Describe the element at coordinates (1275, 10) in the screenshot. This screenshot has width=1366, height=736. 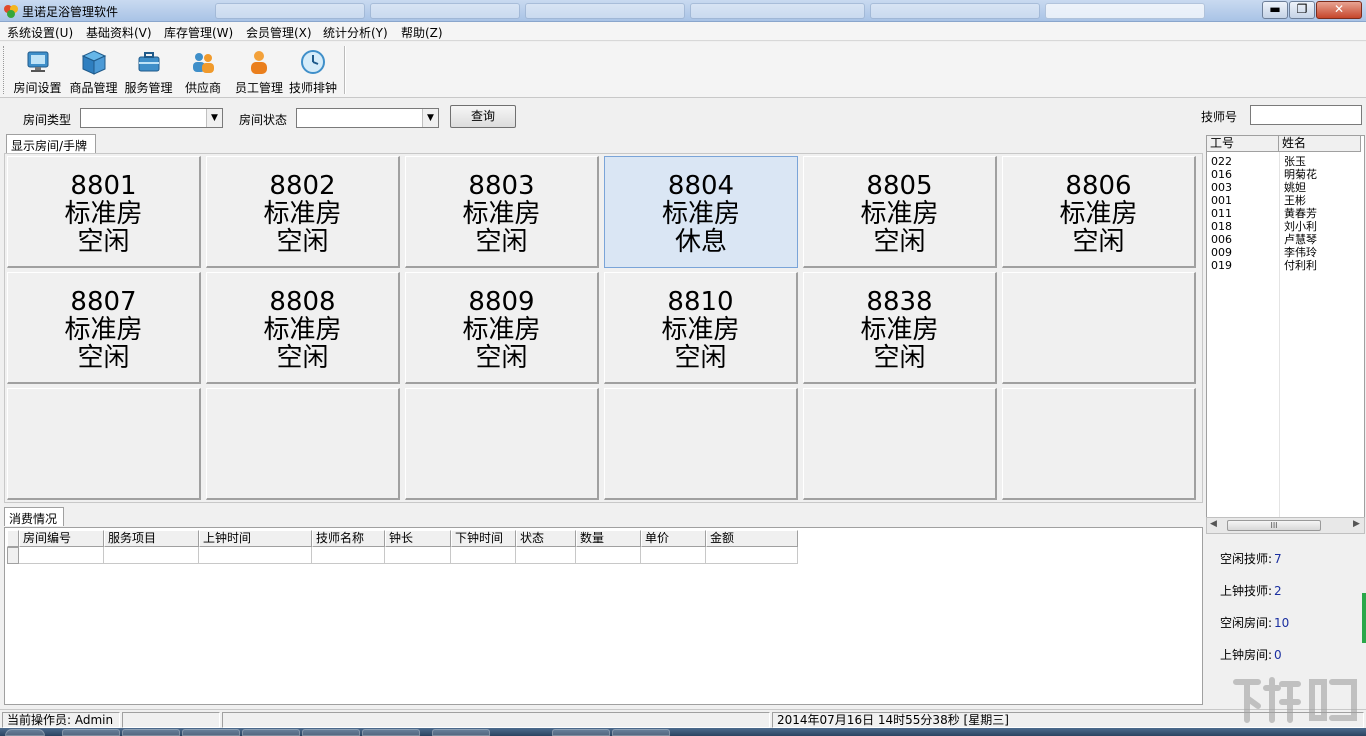
I see `minimize-button: ▬` at that location.